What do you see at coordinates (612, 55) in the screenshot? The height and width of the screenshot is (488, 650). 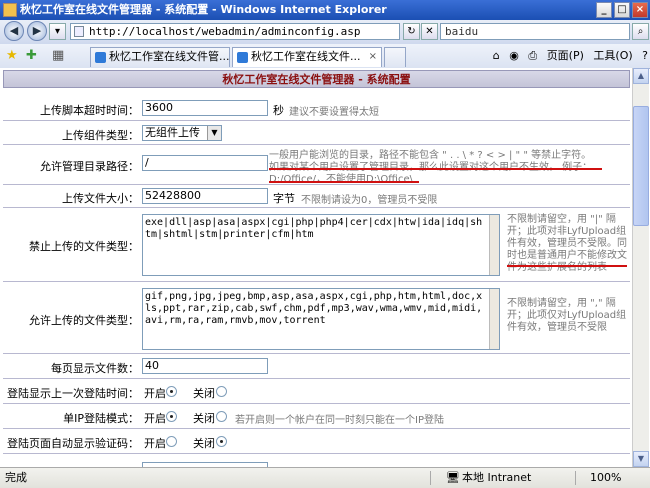 I see `tools-menu: 工具(O)` at bounding box center [612, 55].